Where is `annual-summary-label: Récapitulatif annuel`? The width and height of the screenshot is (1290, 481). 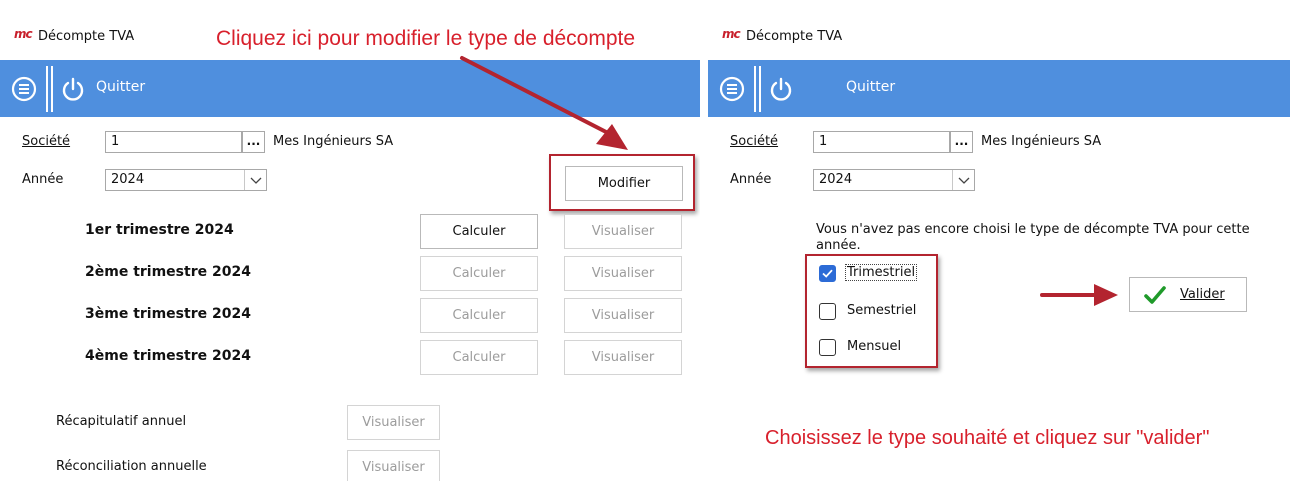 annual-summary-label: Récapitulatif annuel is located at coordinates (121, 421).